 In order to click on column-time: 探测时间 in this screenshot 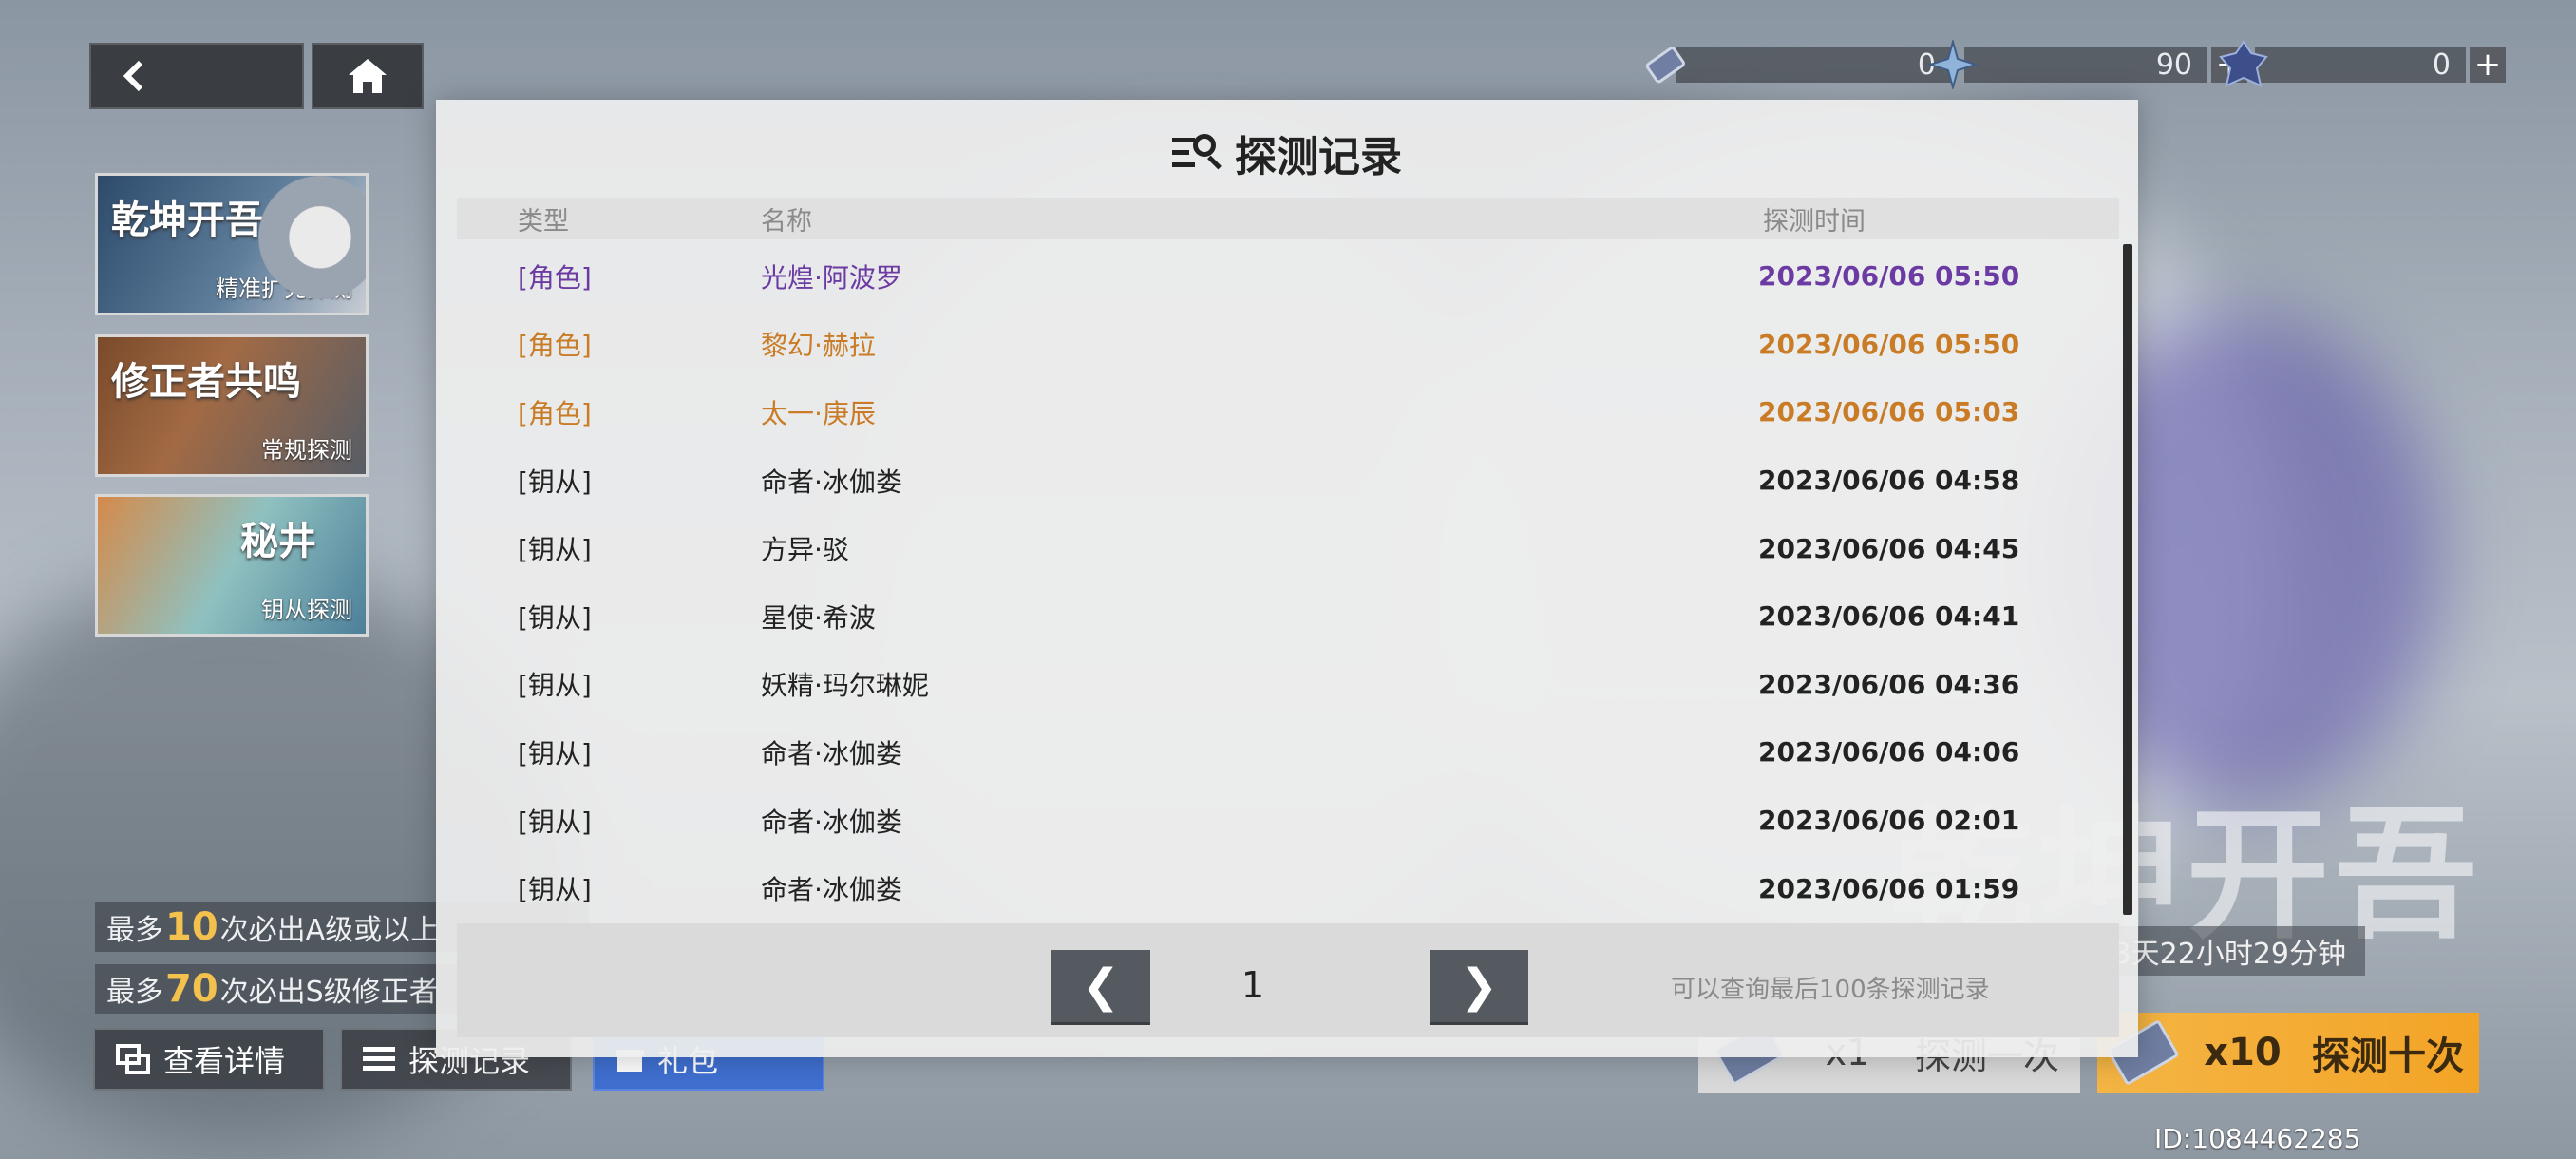, I will do `click(1814, 221)`.